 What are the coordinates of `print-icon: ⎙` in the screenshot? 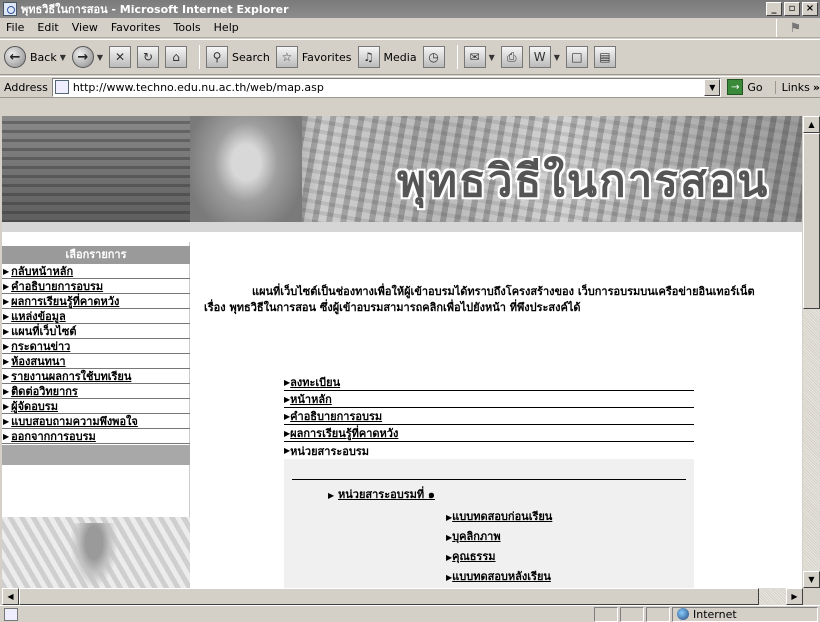 It's located at (511, 57).